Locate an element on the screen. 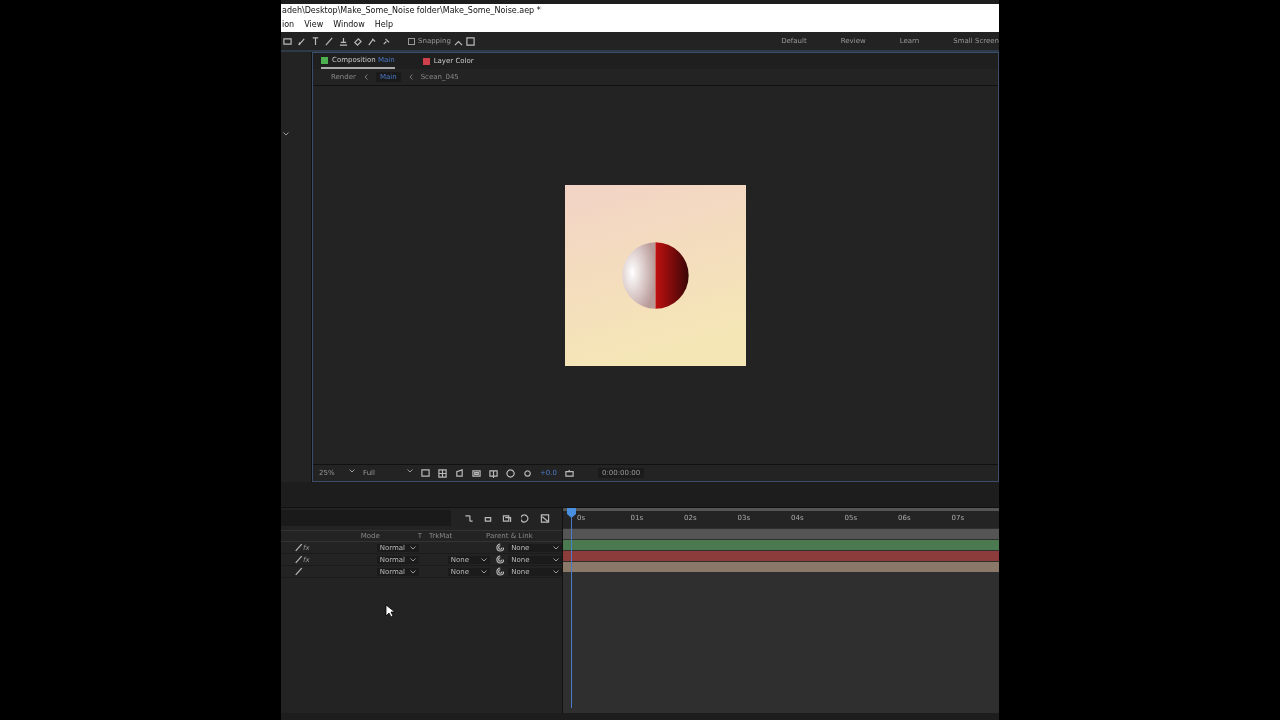  brush-tool-icon is located at coordinates (329, 41).